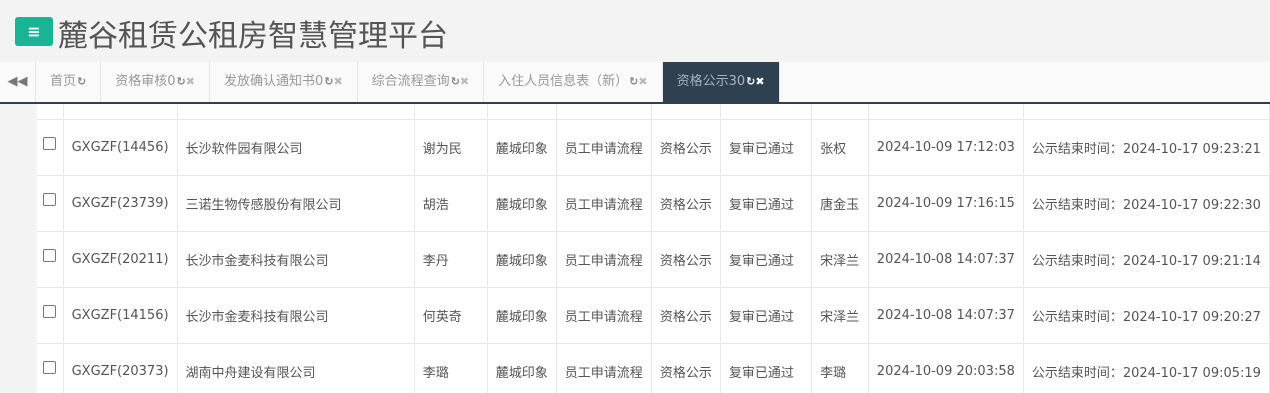  I want to click on cell-company: 湖南中舟建设有限公司, so click(296, 368).